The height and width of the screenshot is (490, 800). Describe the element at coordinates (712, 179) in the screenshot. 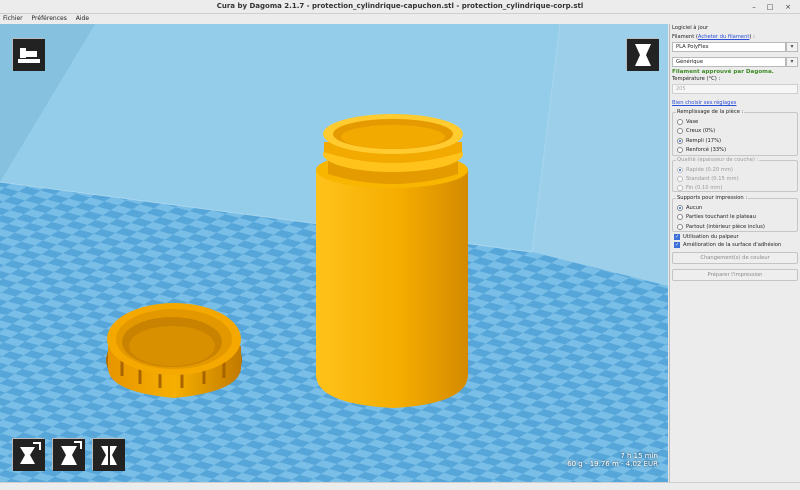

I see `radio-label: Standard (0.15 mm)` at that location.